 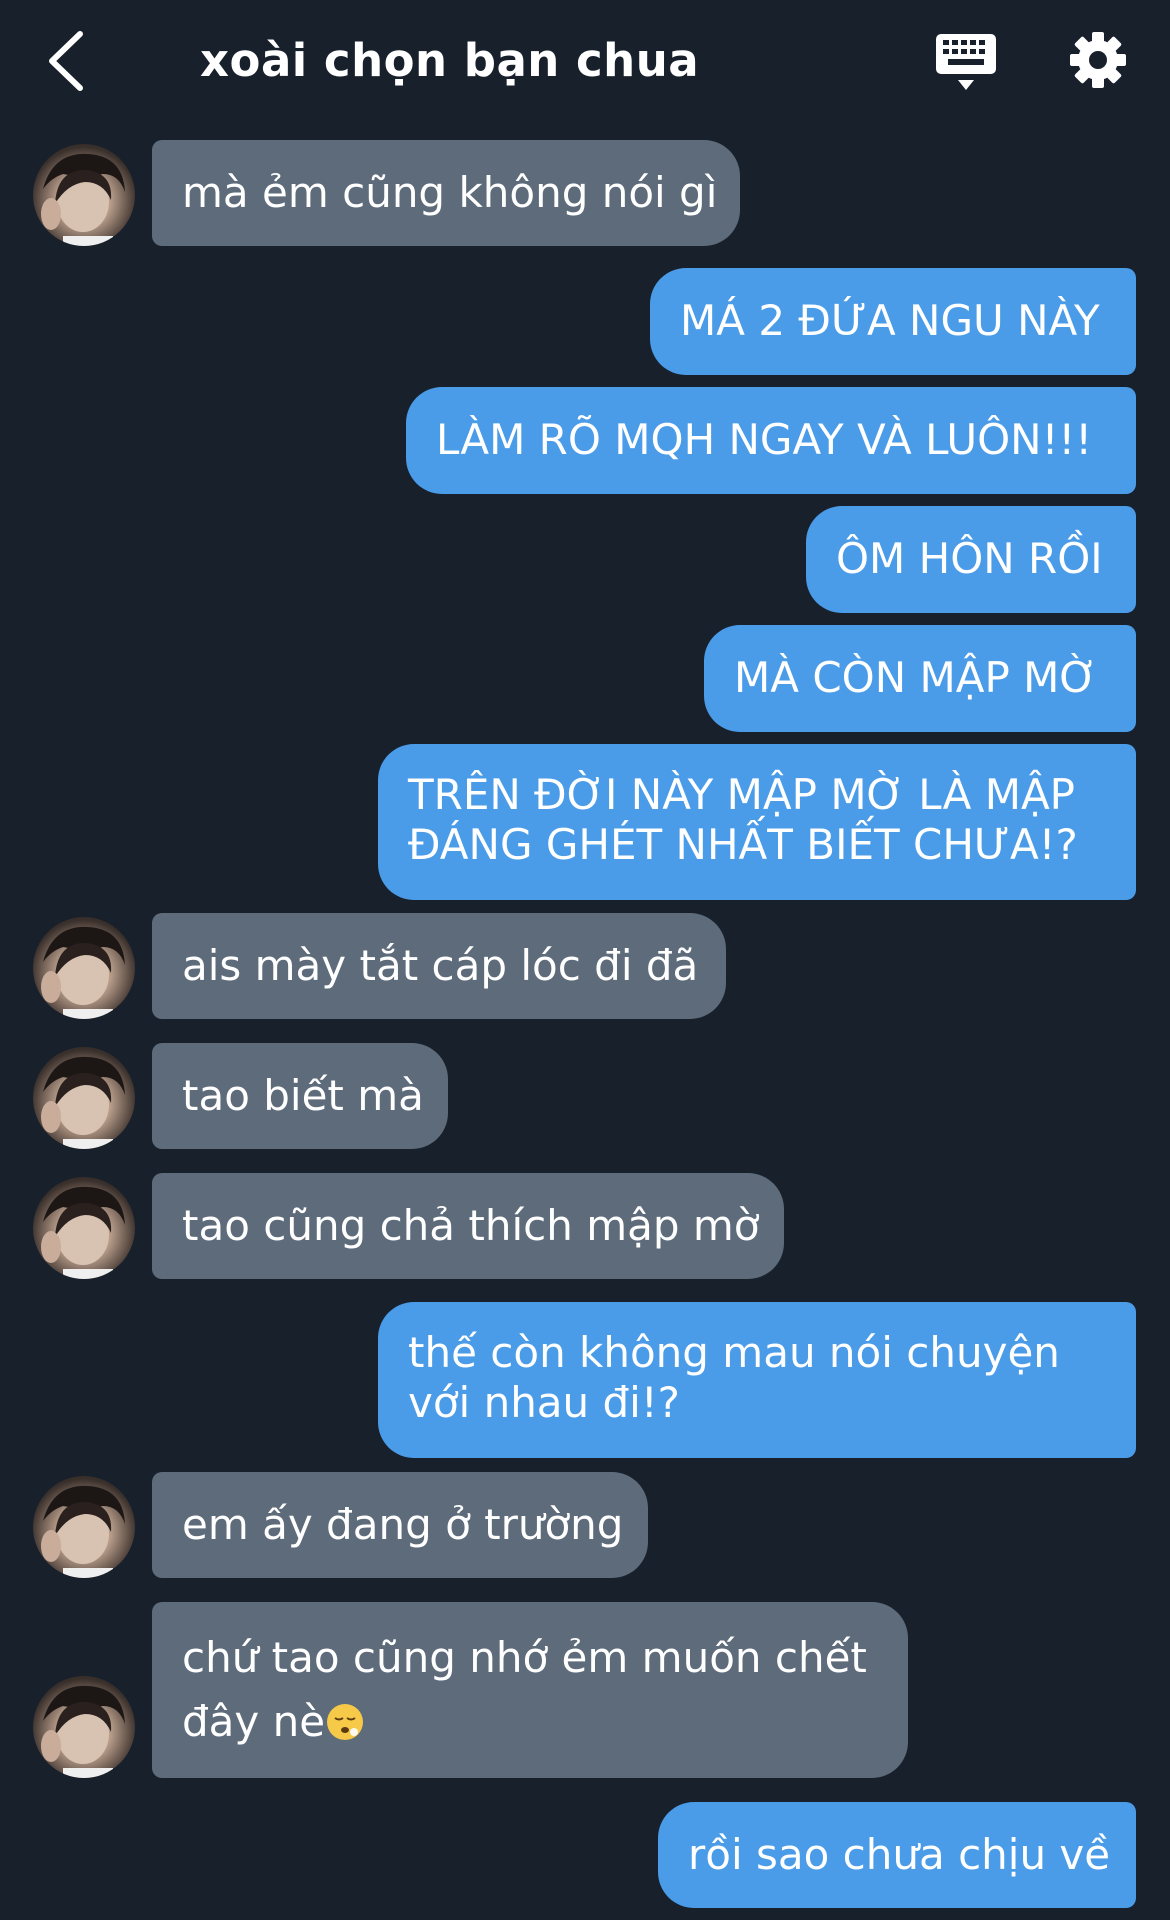 I want to click on message-row: ais mày tắt cáp lóc đi đã, so click(x=585, y=966).